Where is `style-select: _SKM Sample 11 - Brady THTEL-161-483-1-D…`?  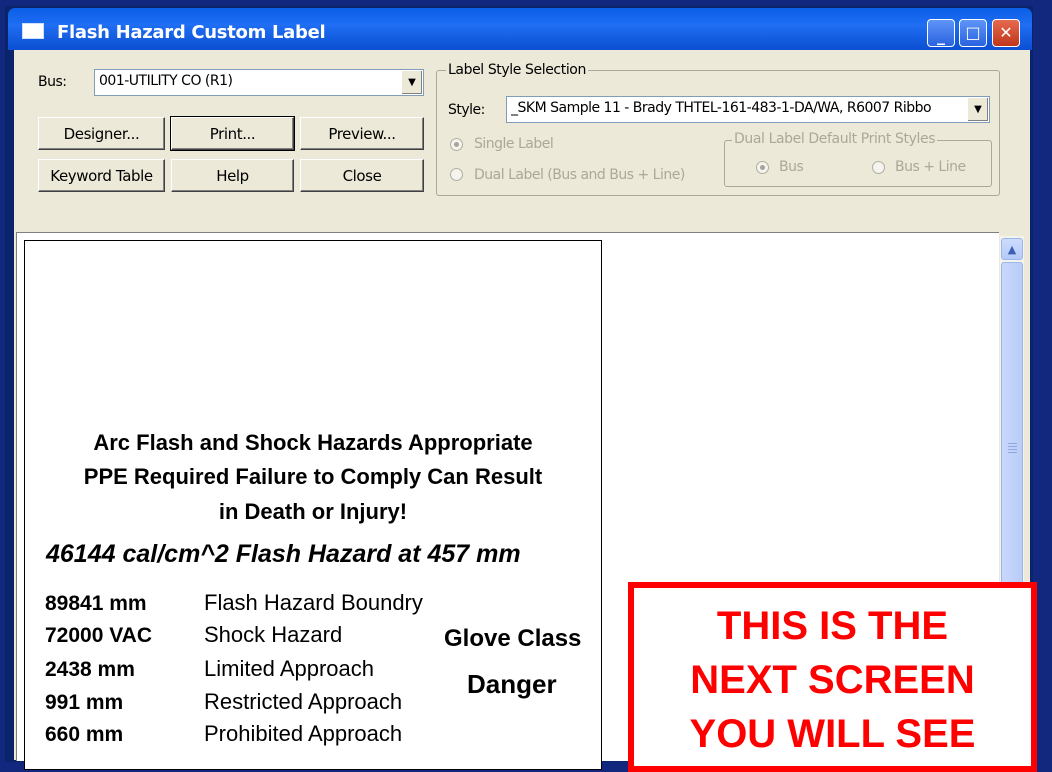 style-select: _SKM Sample 11 - Brady THTEL-161-483-1-D… is located at coordinates (748, 109).